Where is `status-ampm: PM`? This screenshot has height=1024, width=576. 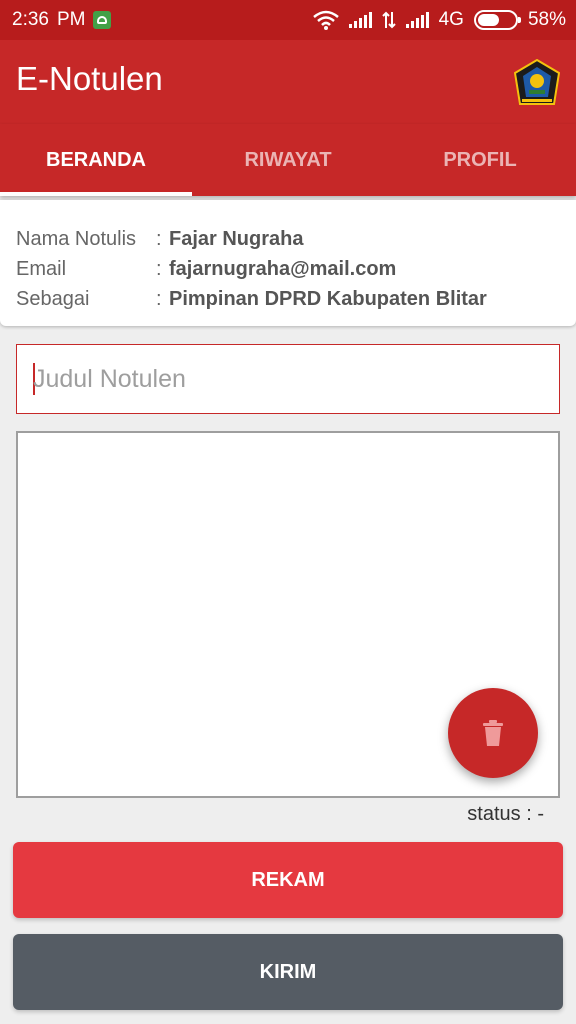
status-ampm: PM is located at coordinates (71, 19).